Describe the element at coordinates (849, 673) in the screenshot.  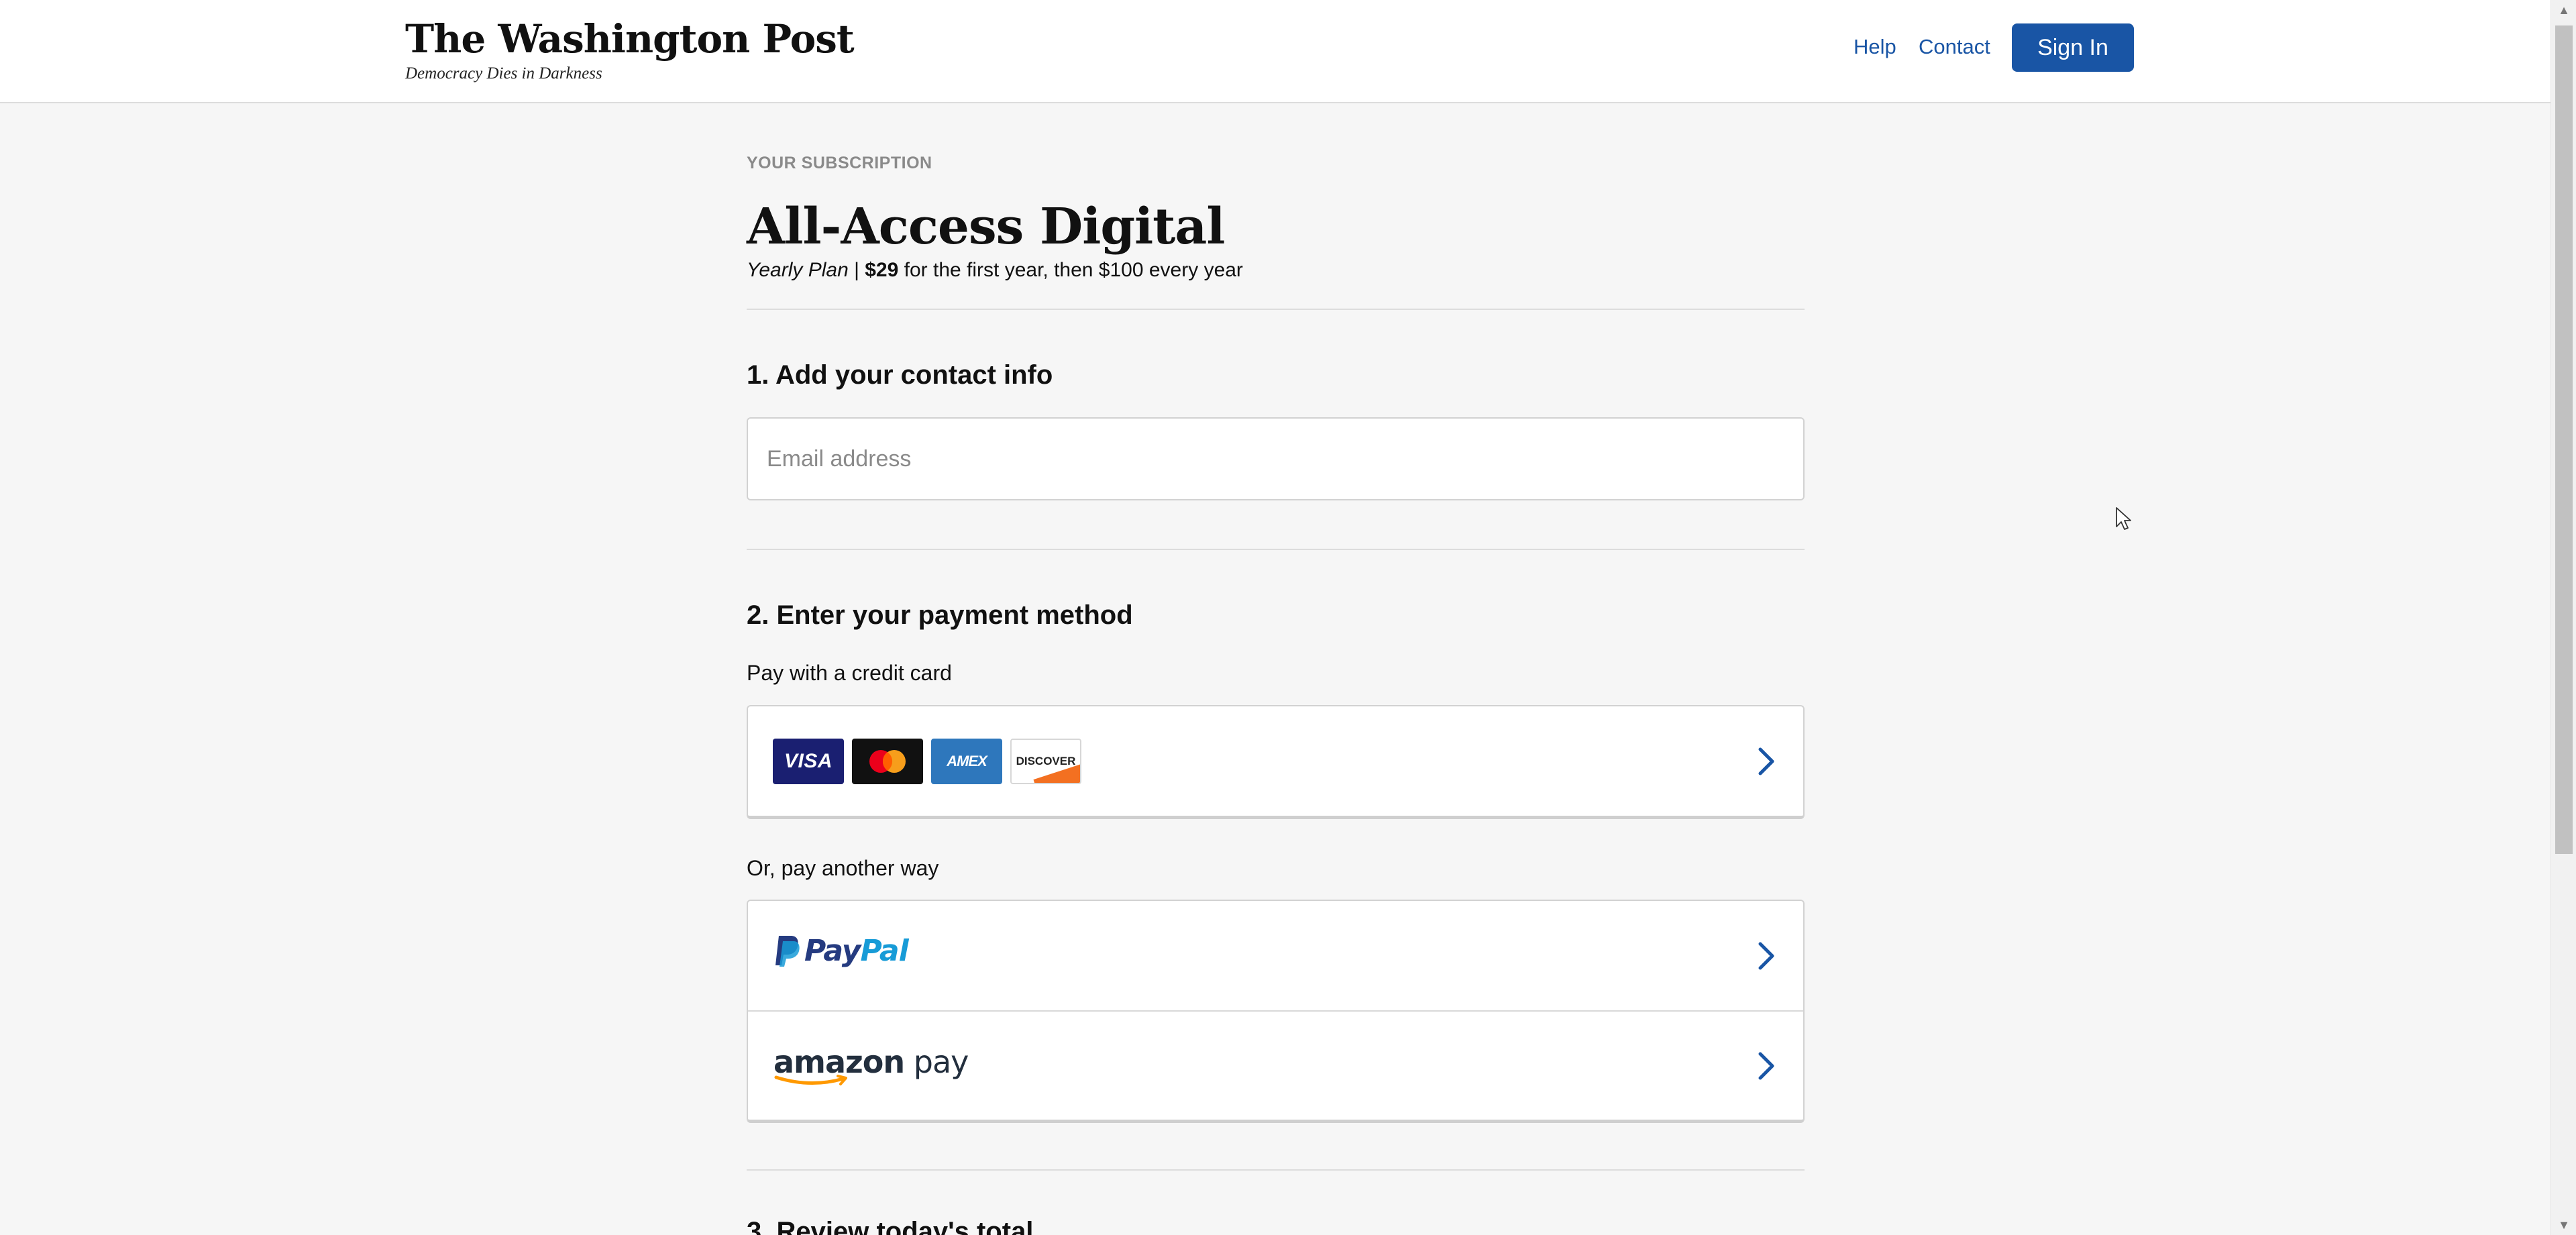
I see `credit-card-label: Pay with a credit card` at that location.